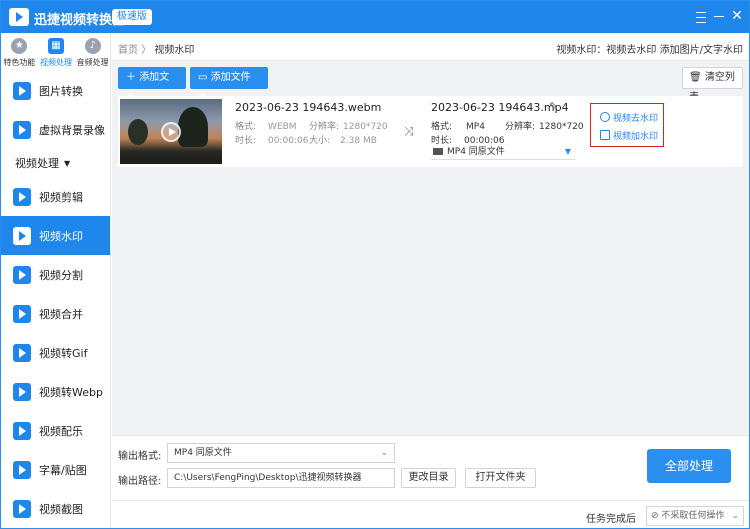 The height and width of the screenshot is (529, 750). Describe the element at coordinates (203, 453) in the screenshot. I see `output-format-value: MP4 同原文件` at that location.